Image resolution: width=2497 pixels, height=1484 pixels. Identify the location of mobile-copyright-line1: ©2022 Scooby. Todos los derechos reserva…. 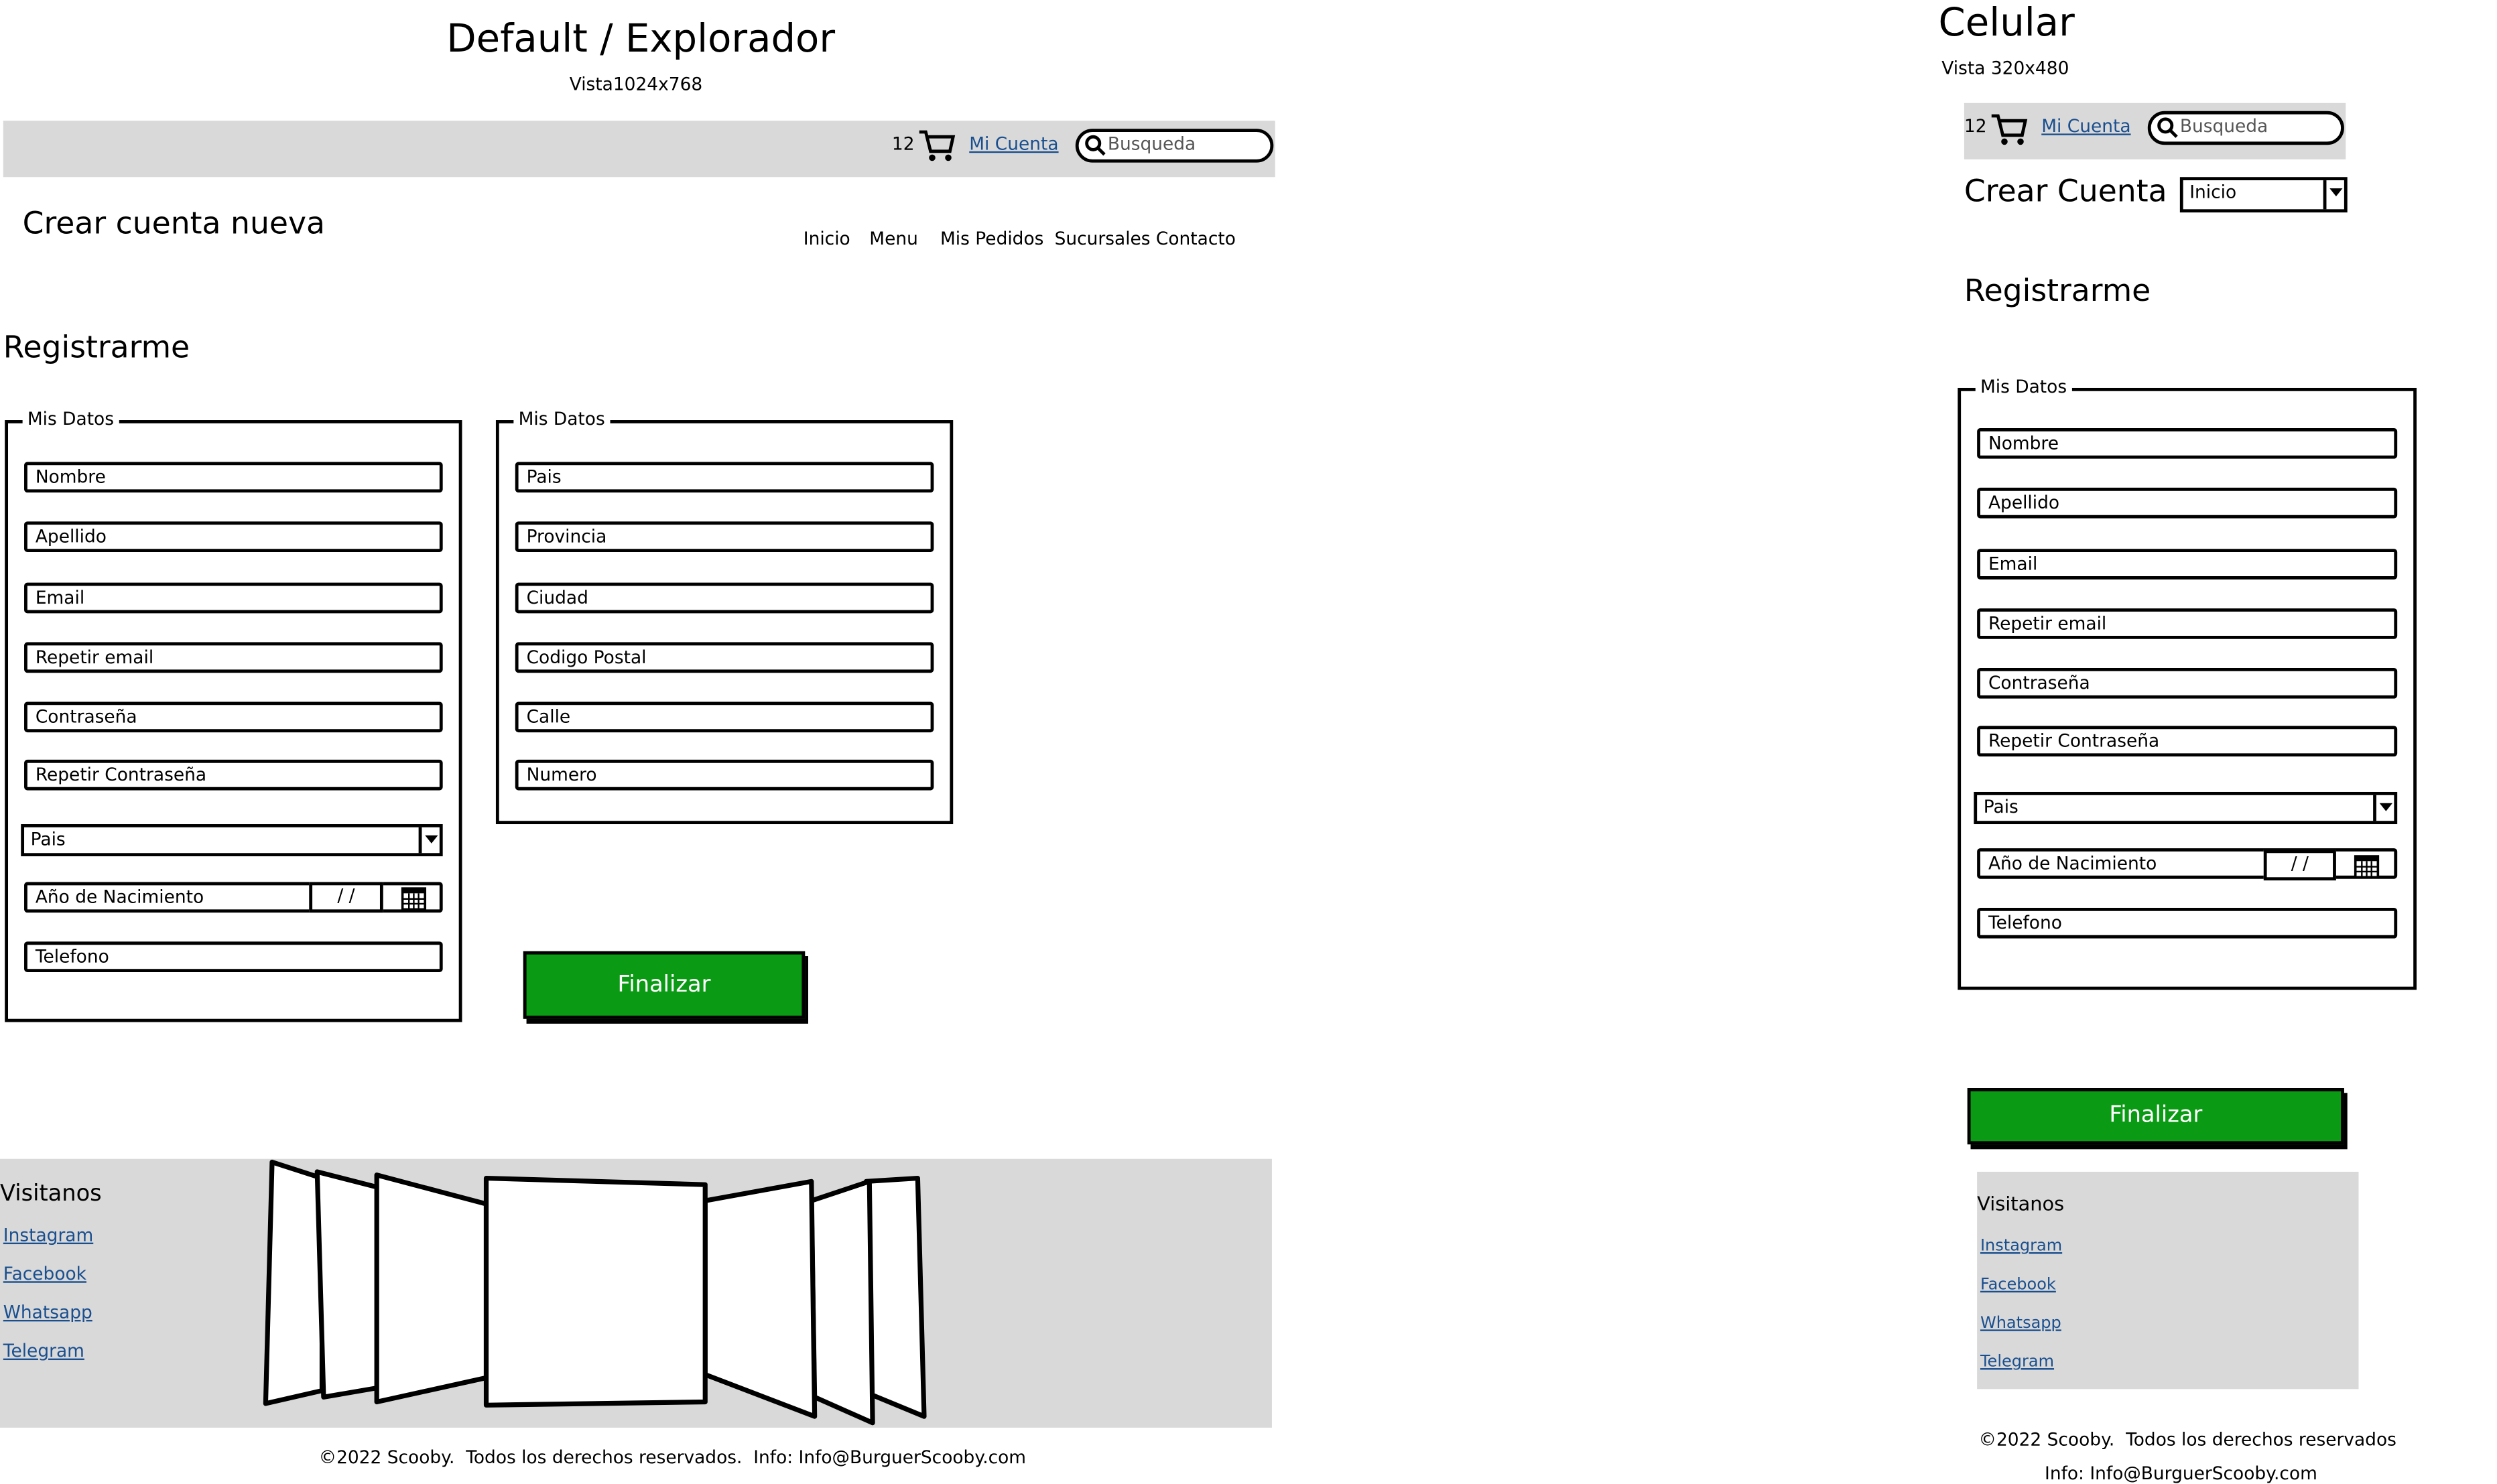
(2187, 1440).